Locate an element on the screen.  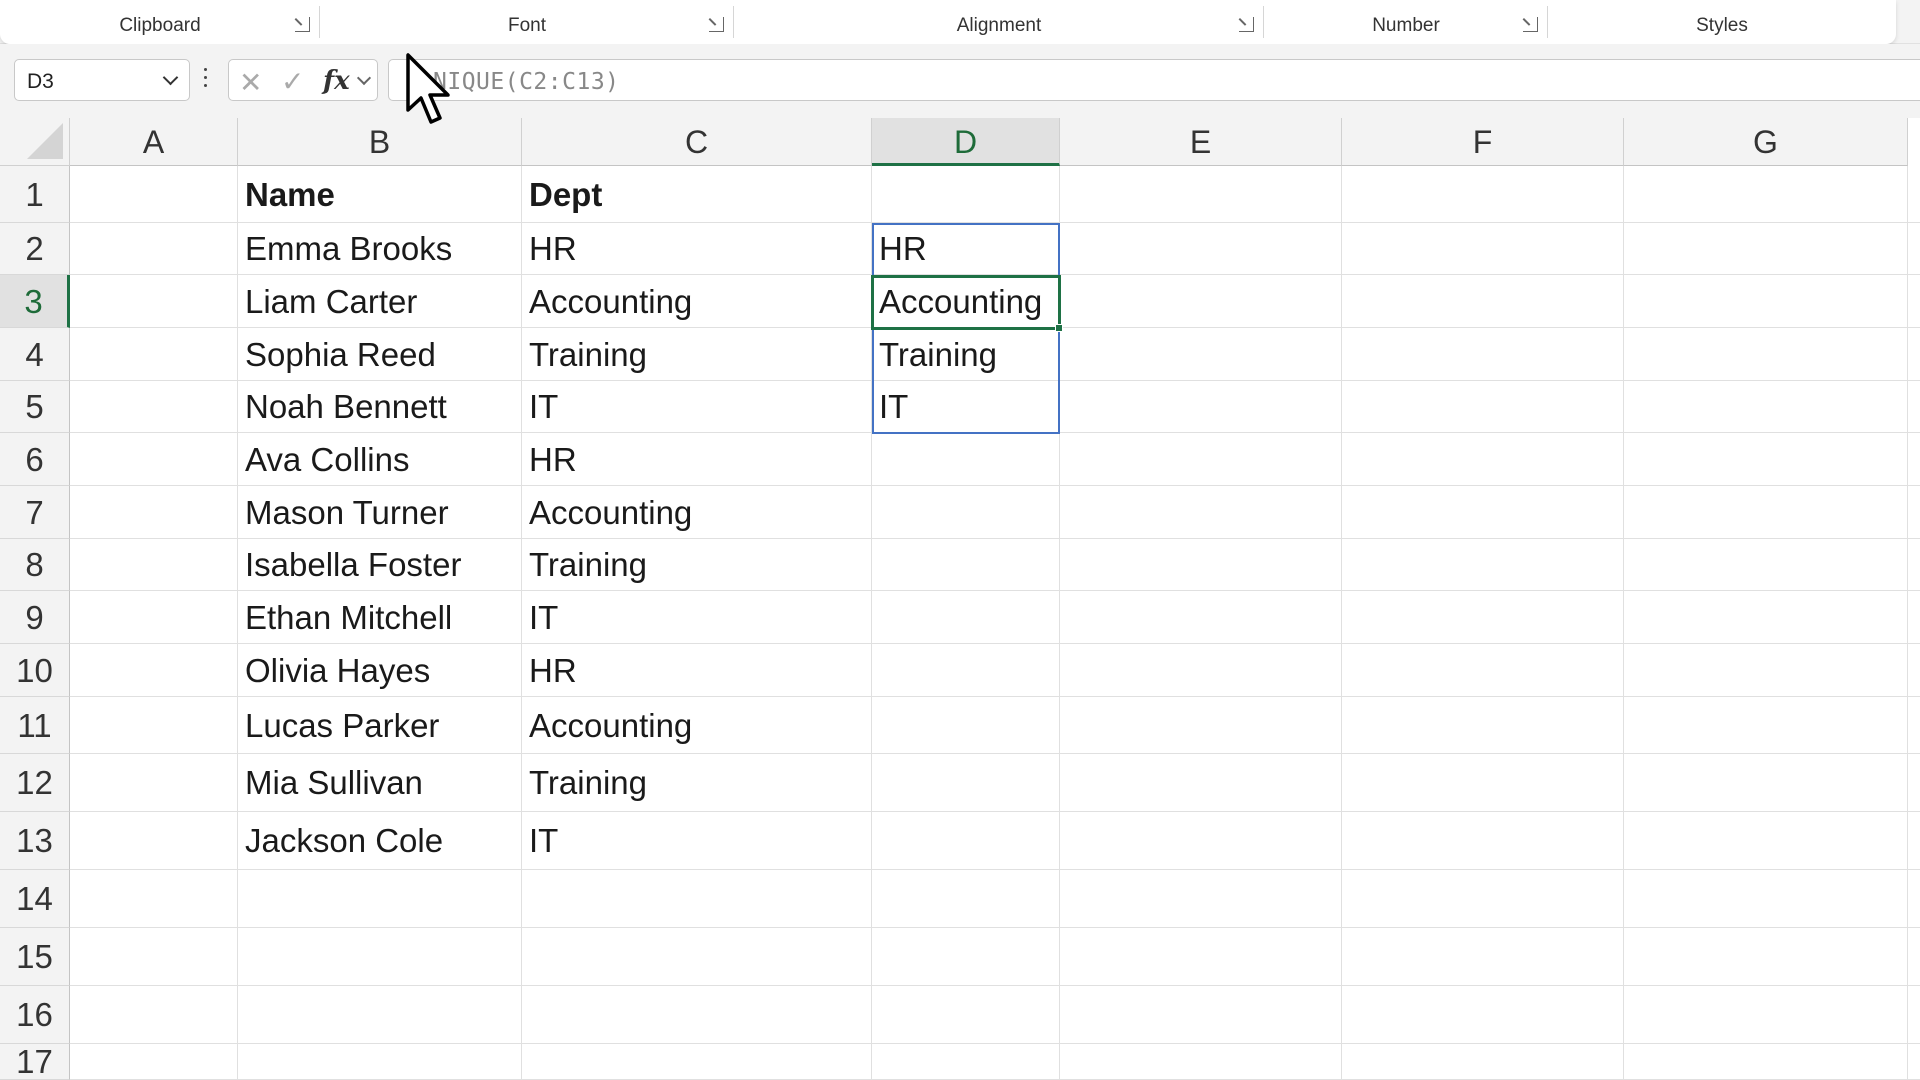
check-icon: ✓ is located at coordinates (292, 81).